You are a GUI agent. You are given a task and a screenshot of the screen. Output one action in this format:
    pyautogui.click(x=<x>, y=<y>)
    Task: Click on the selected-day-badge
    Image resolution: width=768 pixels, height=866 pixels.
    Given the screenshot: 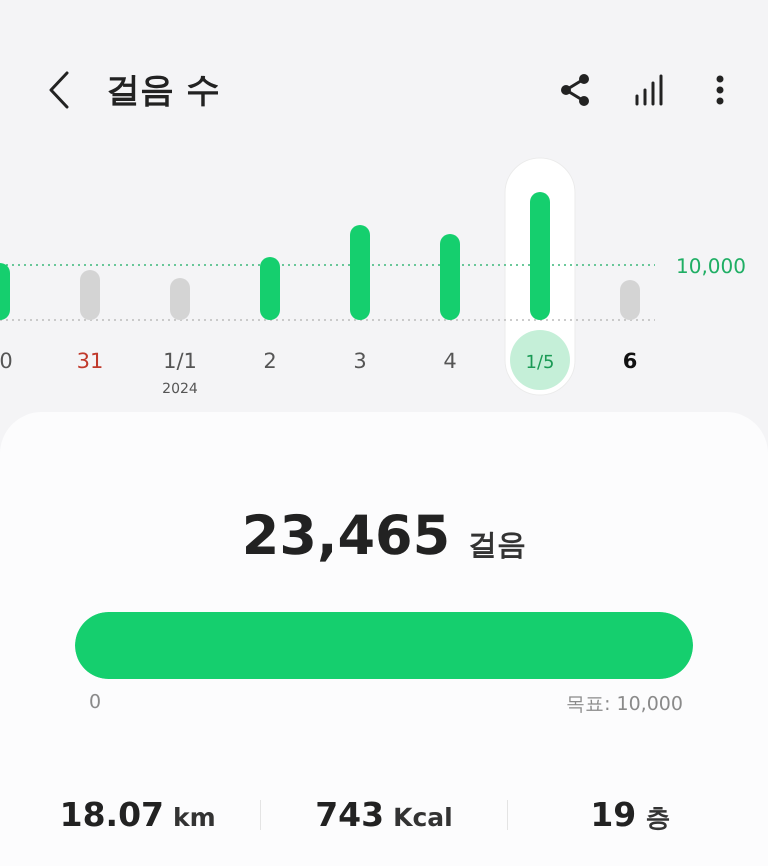 What is the action you would take?
    pyautogui.click(x=540, y=360)
    